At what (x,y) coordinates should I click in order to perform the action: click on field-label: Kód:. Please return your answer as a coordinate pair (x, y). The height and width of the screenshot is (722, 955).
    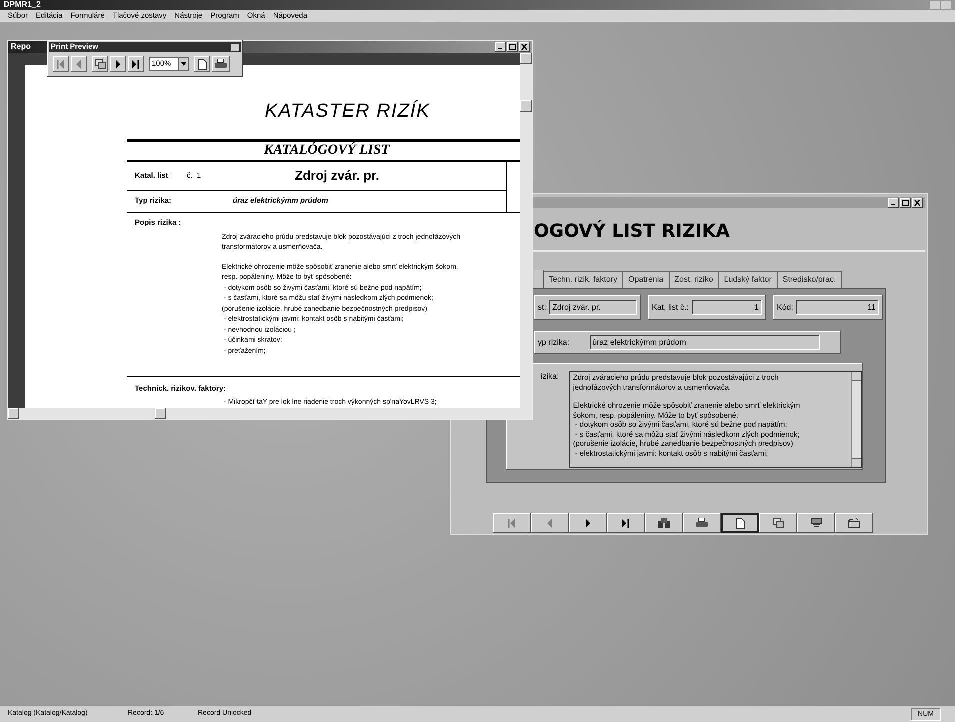
    Looking at the image, I should click on (785, 308).